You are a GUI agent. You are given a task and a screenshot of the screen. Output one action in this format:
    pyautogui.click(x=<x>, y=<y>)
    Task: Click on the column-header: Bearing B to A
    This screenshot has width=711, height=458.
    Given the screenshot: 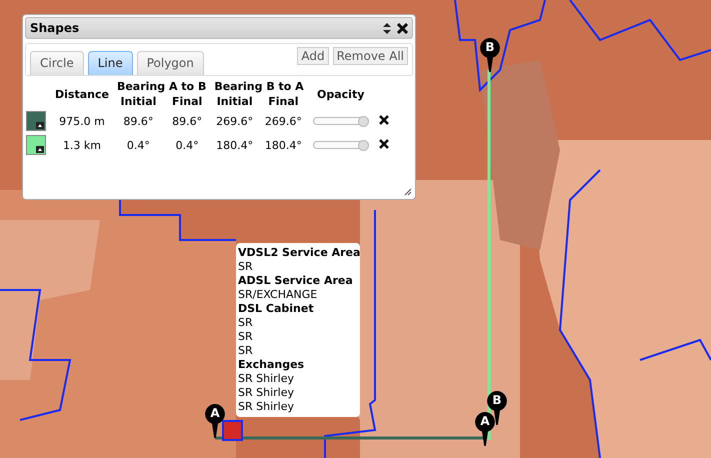 What is the action you would take?
    pyautogui.click(x=259, y=86)
    